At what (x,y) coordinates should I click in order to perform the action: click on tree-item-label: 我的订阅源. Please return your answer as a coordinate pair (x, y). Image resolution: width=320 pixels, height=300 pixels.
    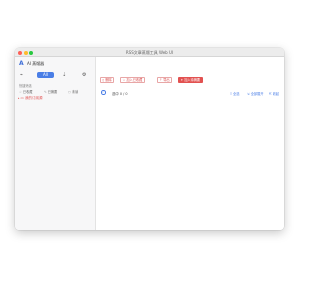
    Looking at the image, I should click on (33, 98).